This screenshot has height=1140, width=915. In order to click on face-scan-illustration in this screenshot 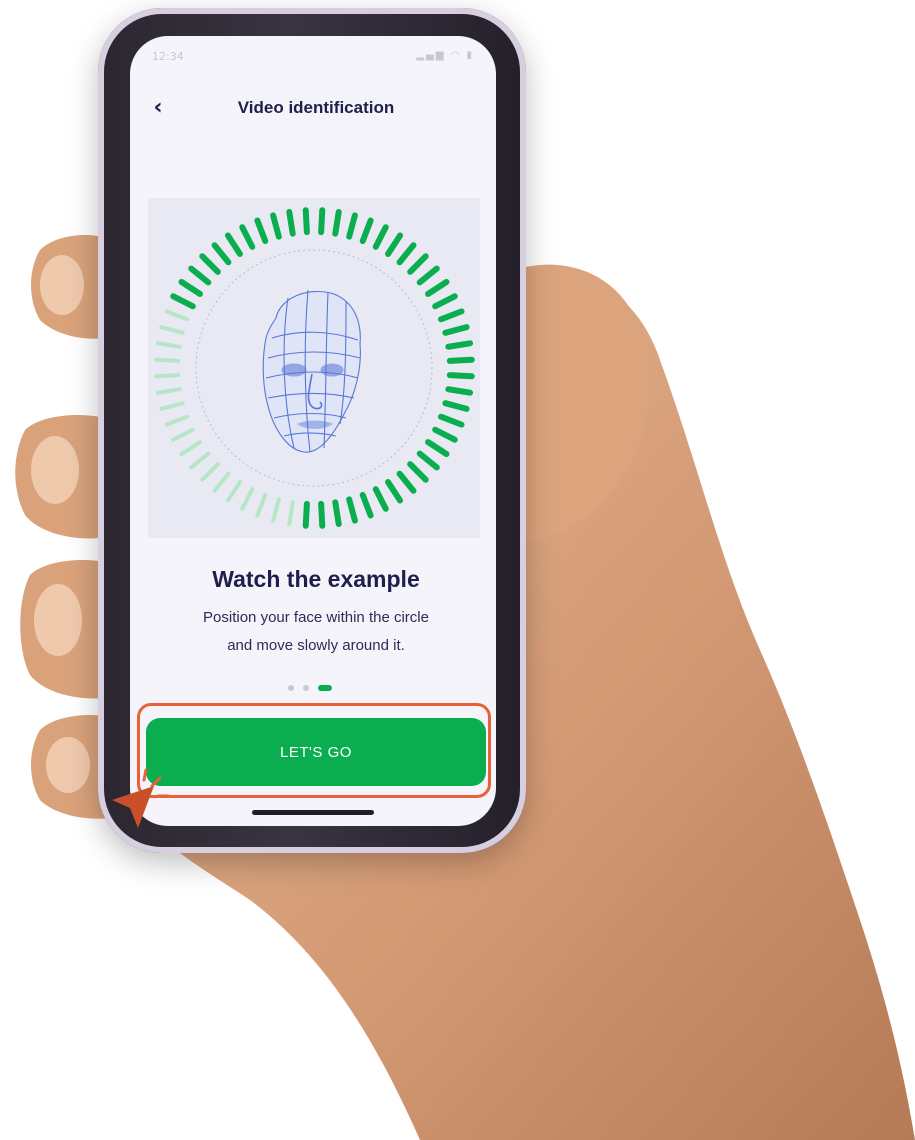, I will do `click(314, 368)`.